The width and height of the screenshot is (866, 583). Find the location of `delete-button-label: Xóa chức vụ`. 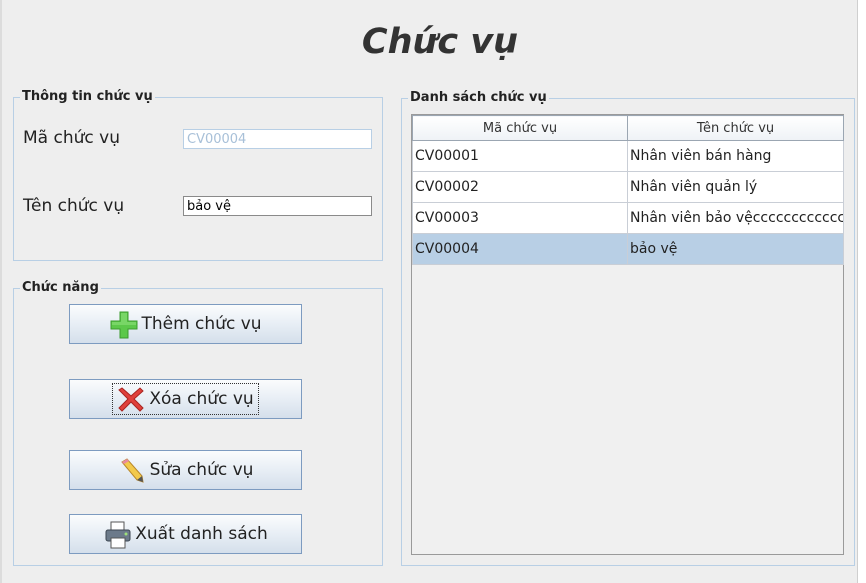

delete-button-label: Xóa chức vụ is located at coordinates (201, 399).